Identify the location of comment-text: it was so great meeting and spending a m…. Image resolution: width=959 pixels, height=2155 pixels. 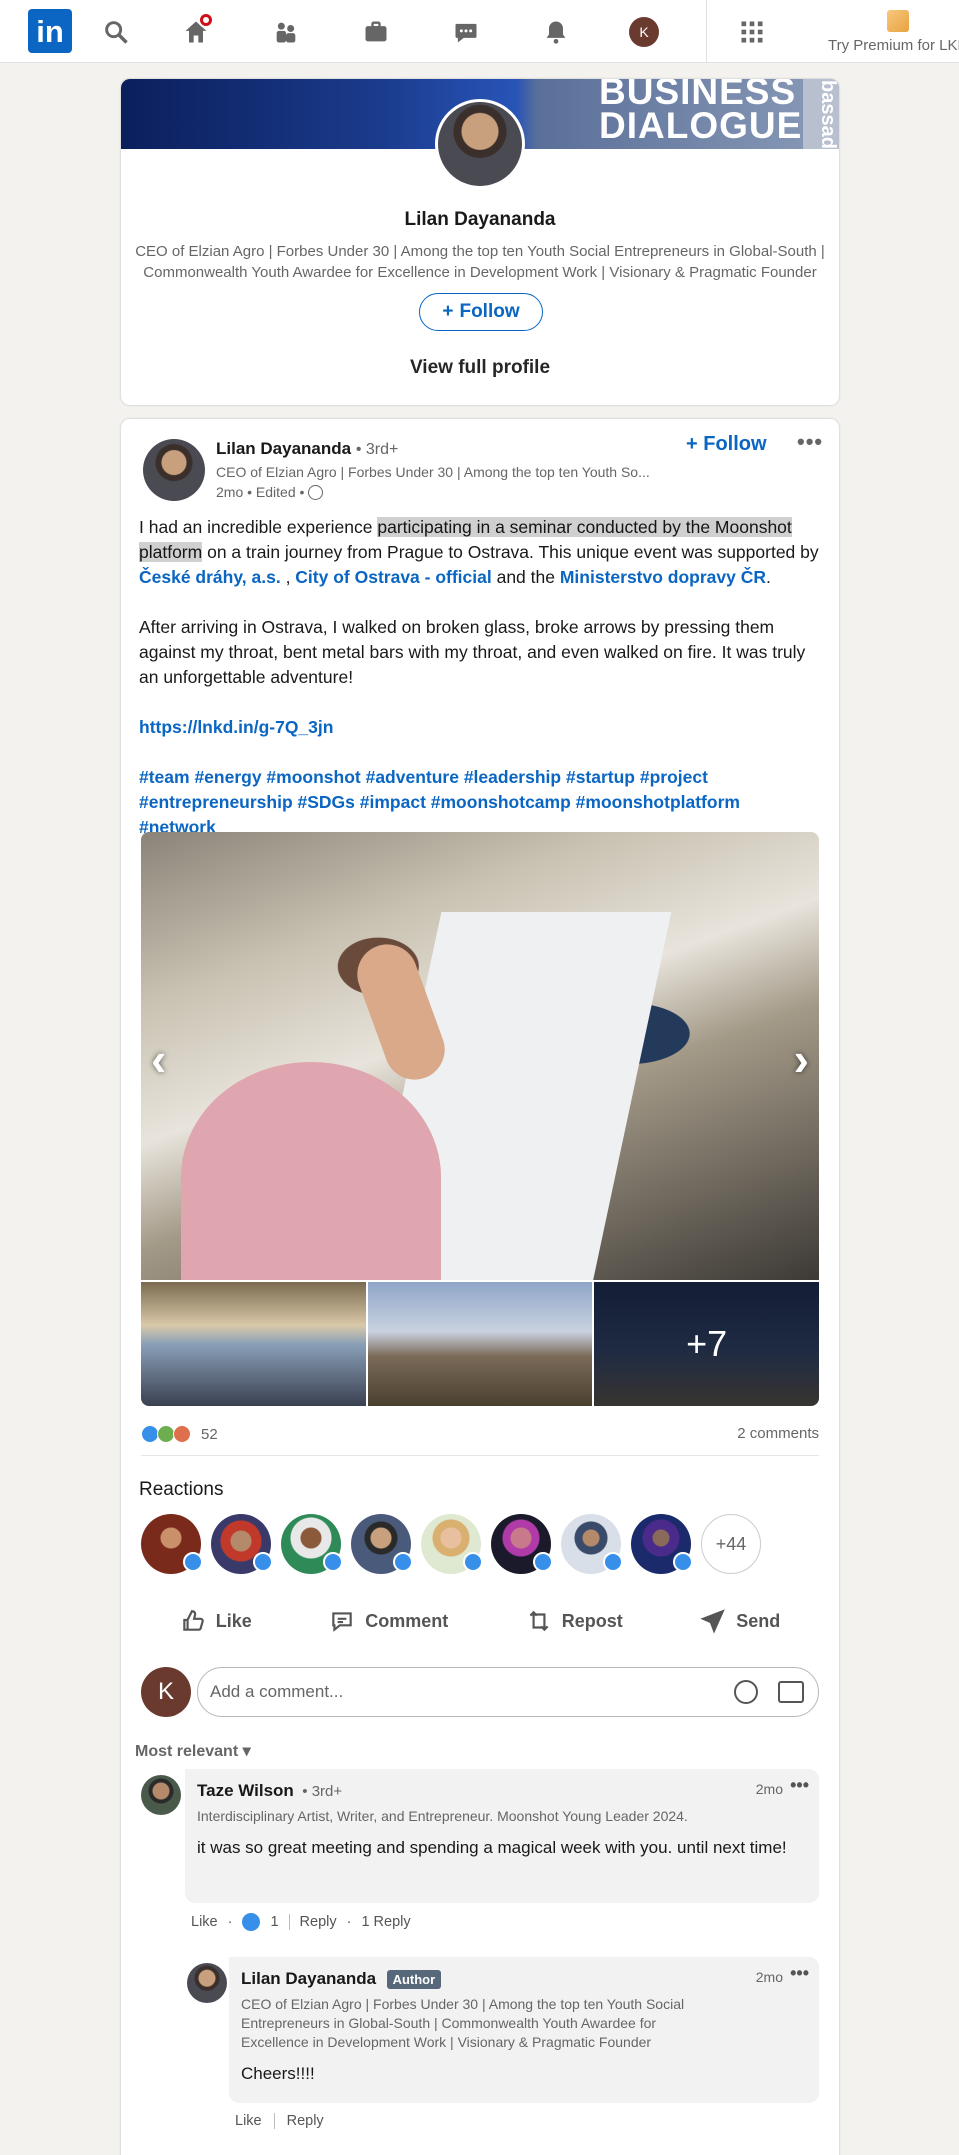
(492, 1847).